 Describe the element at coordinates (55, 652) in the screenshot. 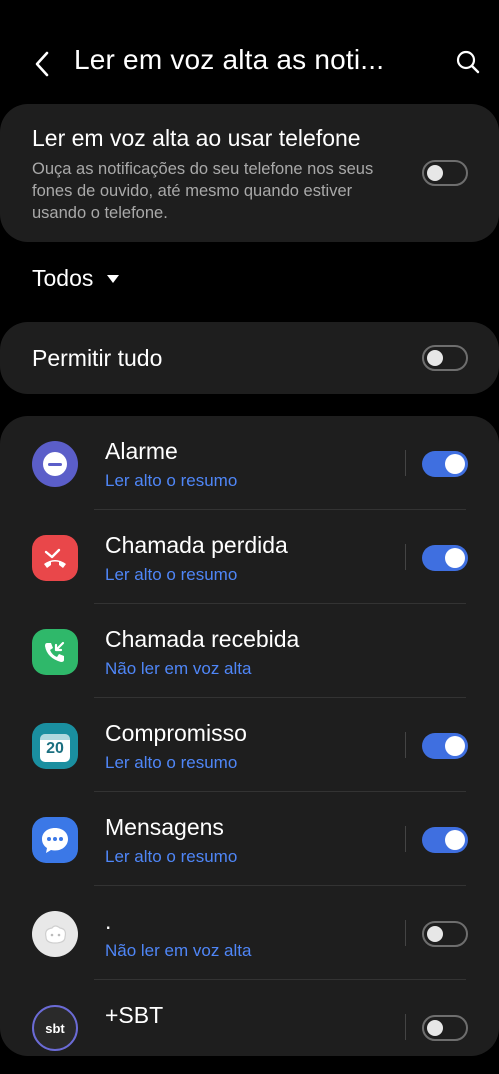

I see `incoming-call-icon` at that location.